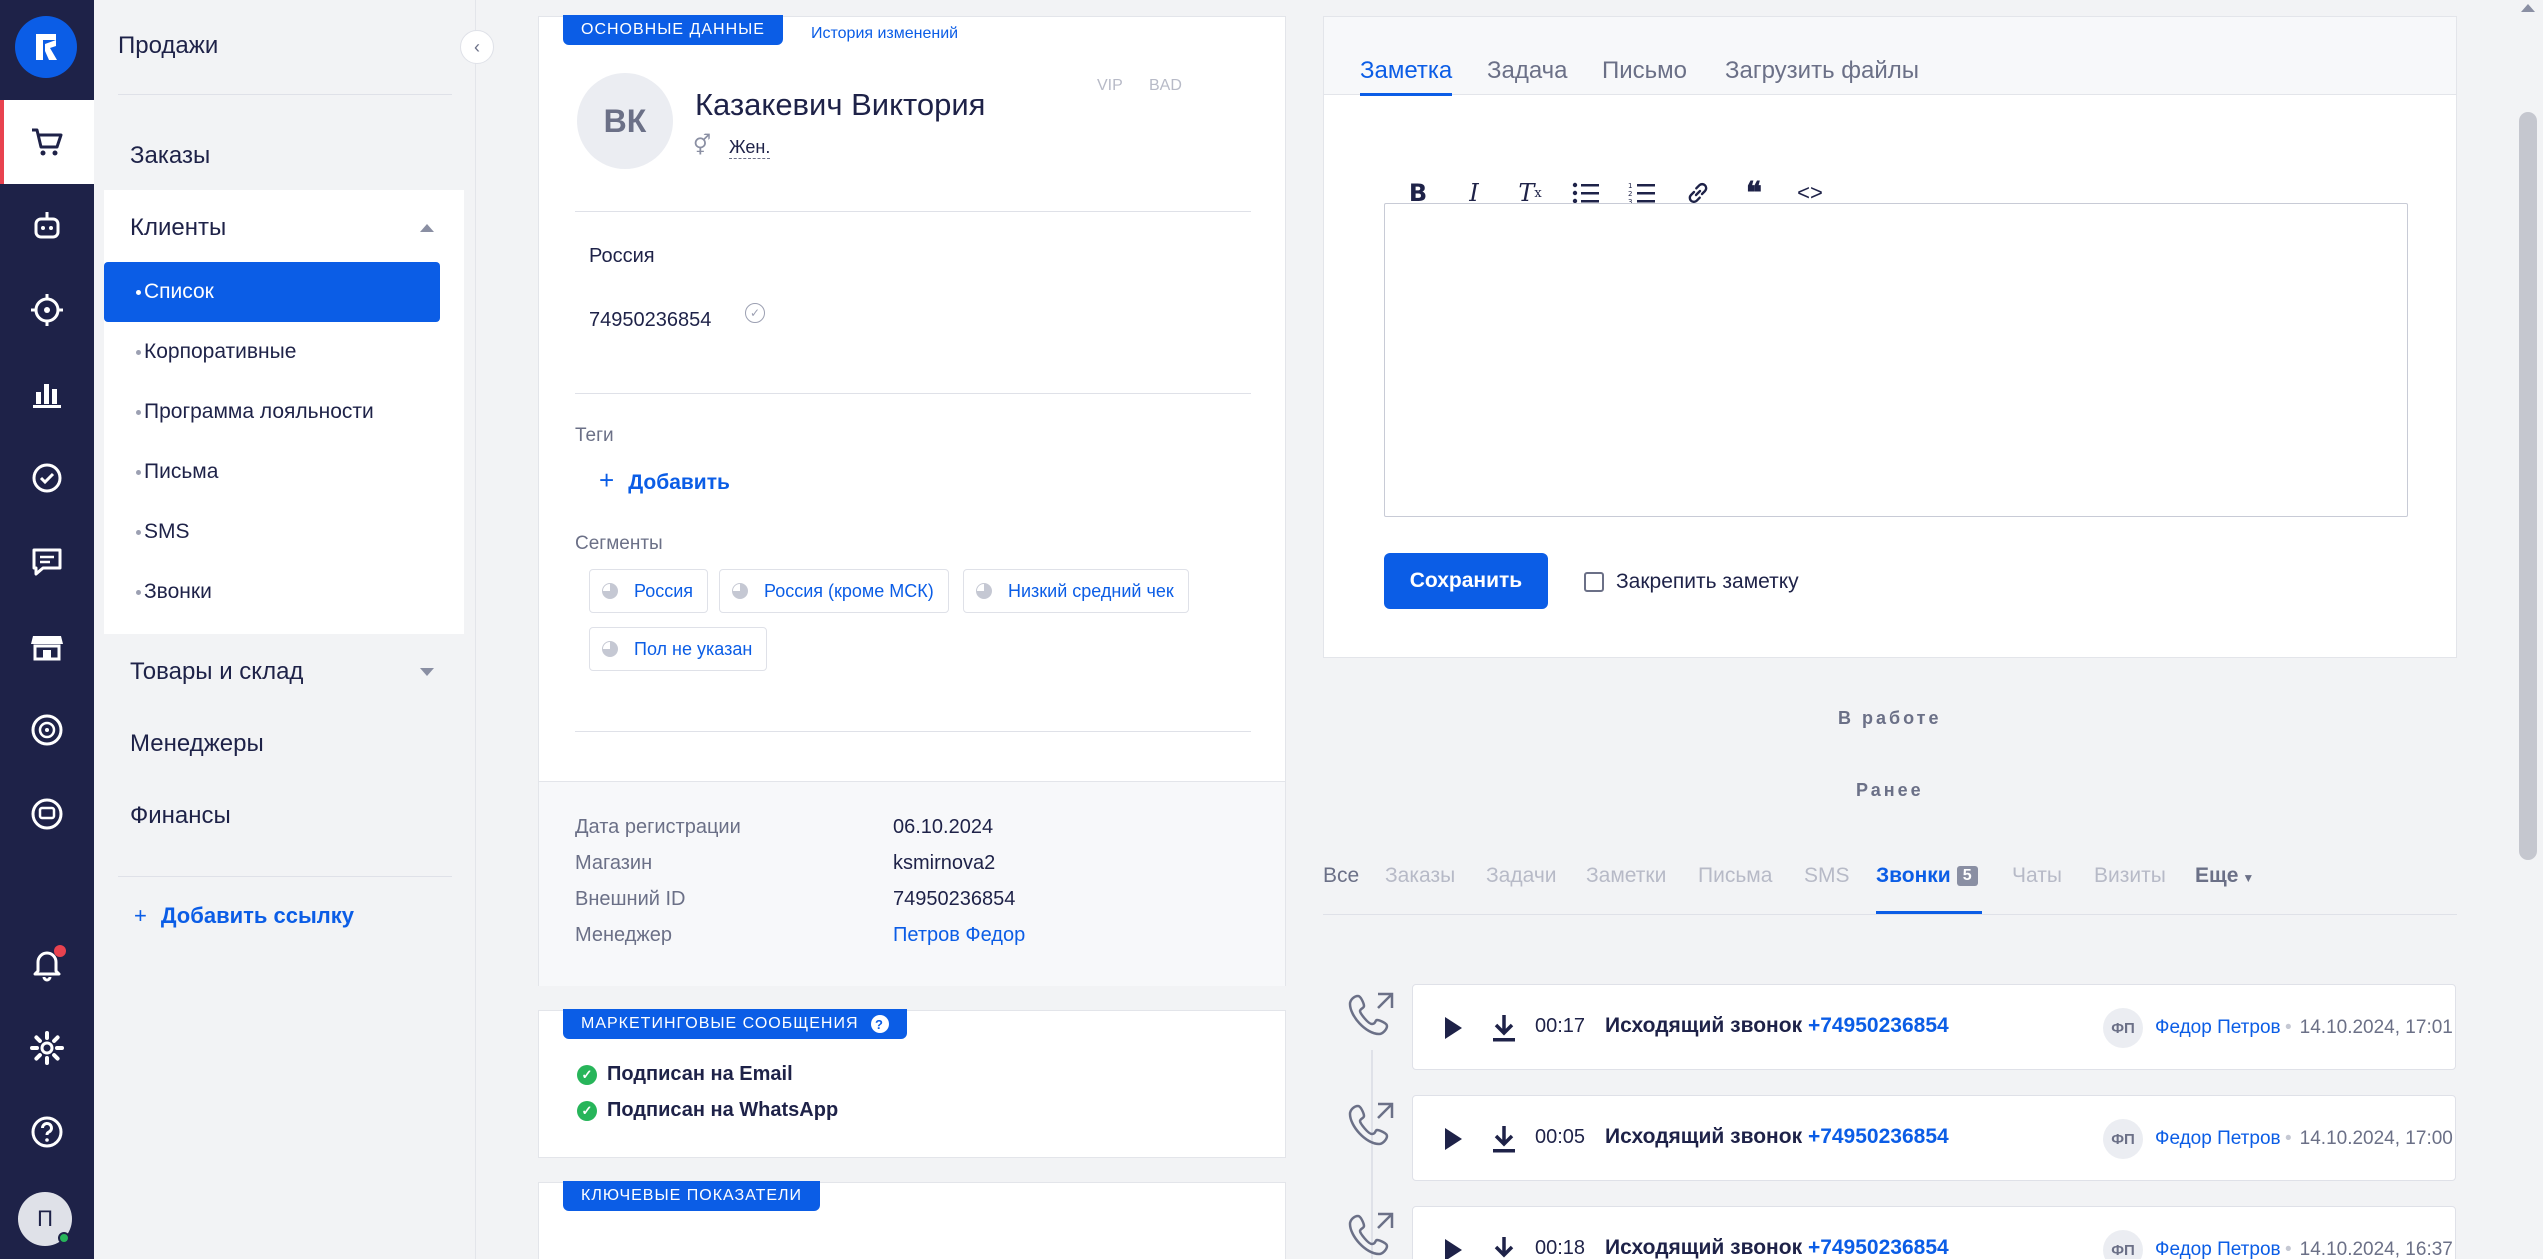 Image resolution: width=2543 pixels, height=1259 pixels. What do you see at coordinates (664, 480) in the screenshot?
I see `add-tag-button: + Добавить` at bounding box center [664, 480].